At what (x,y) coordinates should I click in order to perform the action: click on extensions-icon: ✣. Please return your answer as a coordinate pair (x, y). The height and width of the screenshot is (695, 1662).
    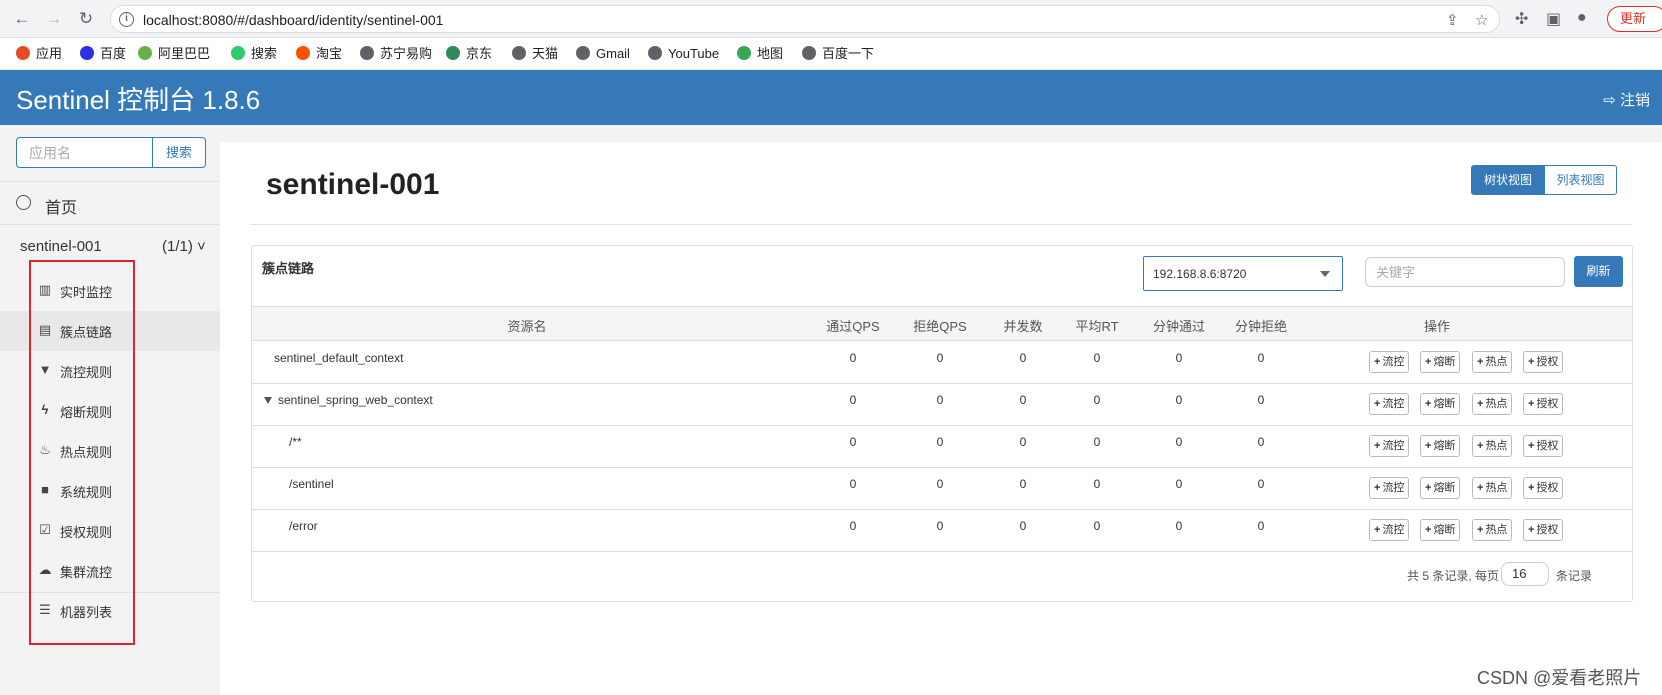
    Looking at the image, I should click on (1521, 19).